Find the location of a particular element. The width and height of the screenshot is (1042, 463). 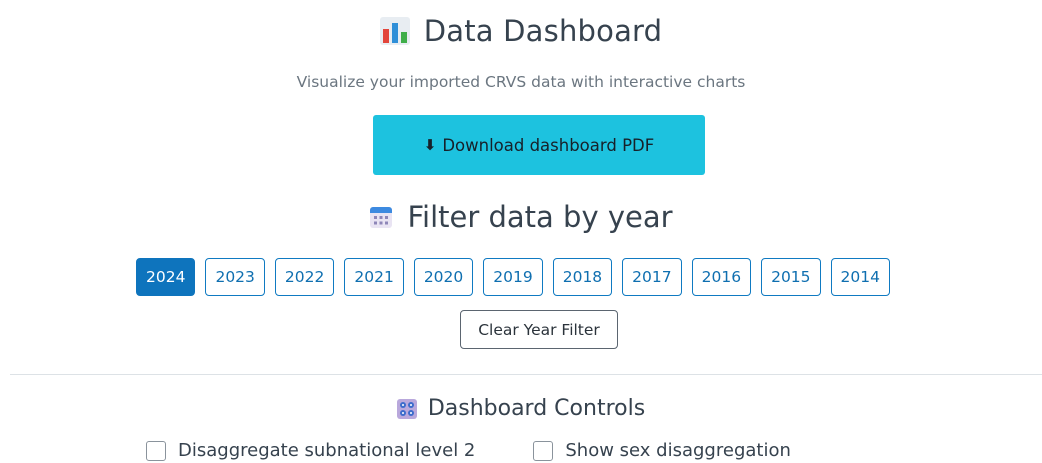

calendar-icon is located at coordinates (381, 217).